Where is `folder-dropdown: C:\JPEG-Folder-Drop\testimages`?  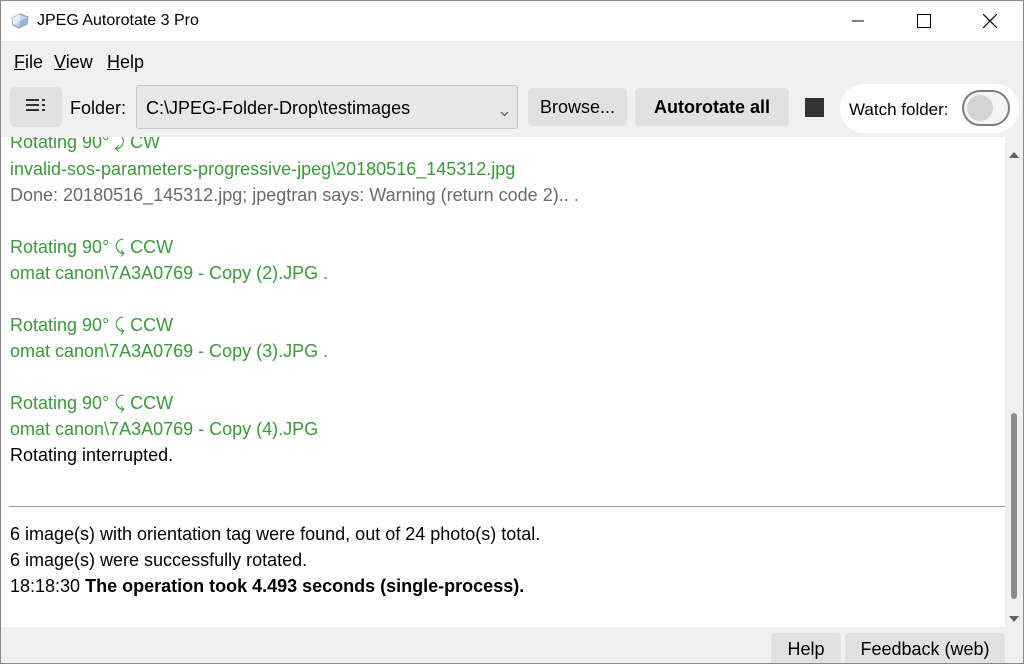 folder-dropdown: C:\JPEG-Folder-Drop\testimages is located at coordinates (327, 107).